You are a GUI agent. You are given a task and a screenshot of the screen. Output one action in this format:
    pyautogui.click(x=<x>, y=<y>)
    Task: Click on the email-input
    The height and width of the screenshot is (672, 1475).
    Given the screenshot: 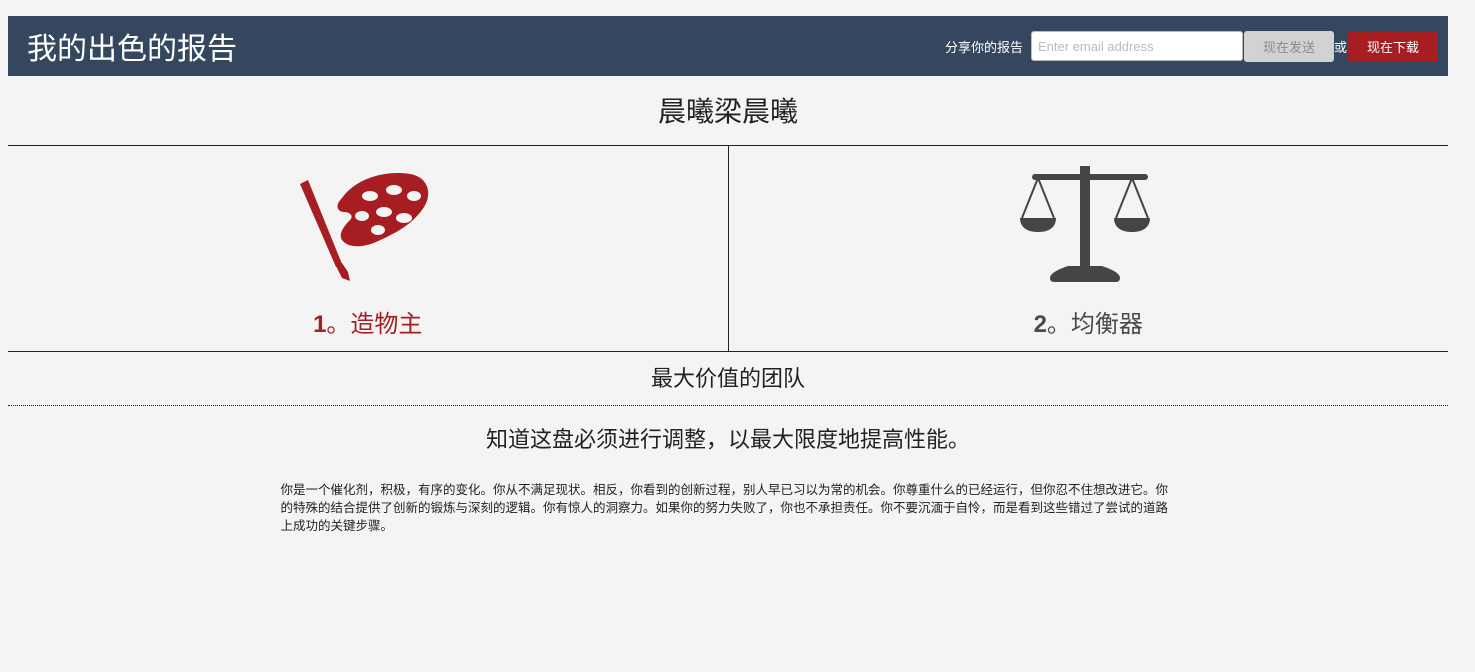 What is the action you would take?
    pyautogui.click(x=1136, y=46)
    